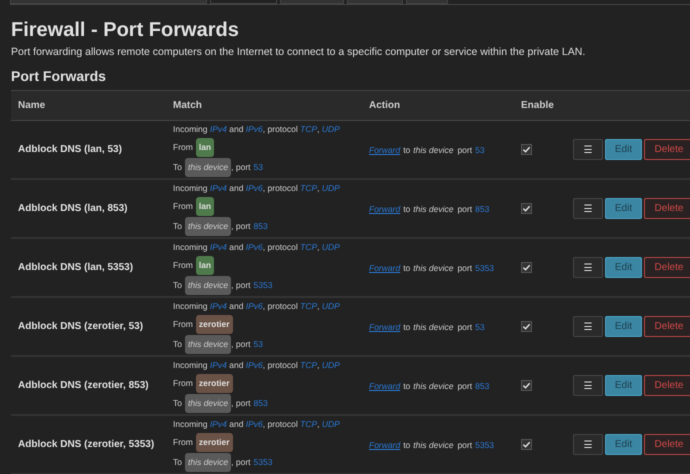 The image size is (690, 474). I want to click on column-header: Name, so click(31, 105).